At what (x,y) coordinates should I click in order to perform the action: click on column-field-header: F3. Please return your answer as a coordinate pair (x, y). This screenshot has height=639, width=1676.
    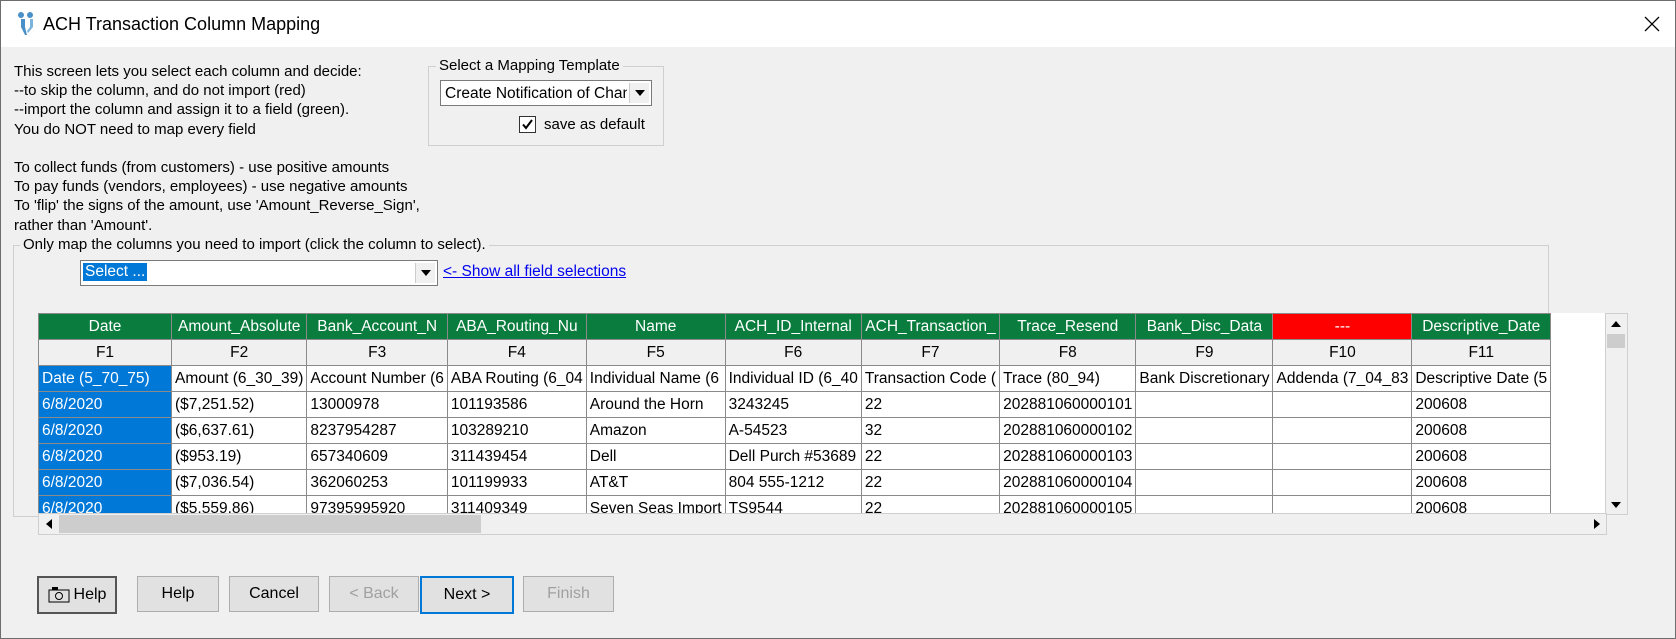
    Looking at the image, I should click on (377, 352).